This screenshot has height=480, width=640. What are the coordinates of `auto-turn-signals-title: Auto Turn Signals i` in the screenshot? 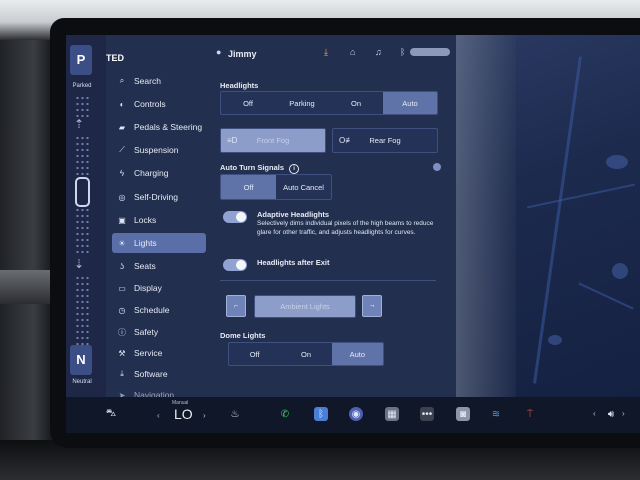 It's located at (260, 168).